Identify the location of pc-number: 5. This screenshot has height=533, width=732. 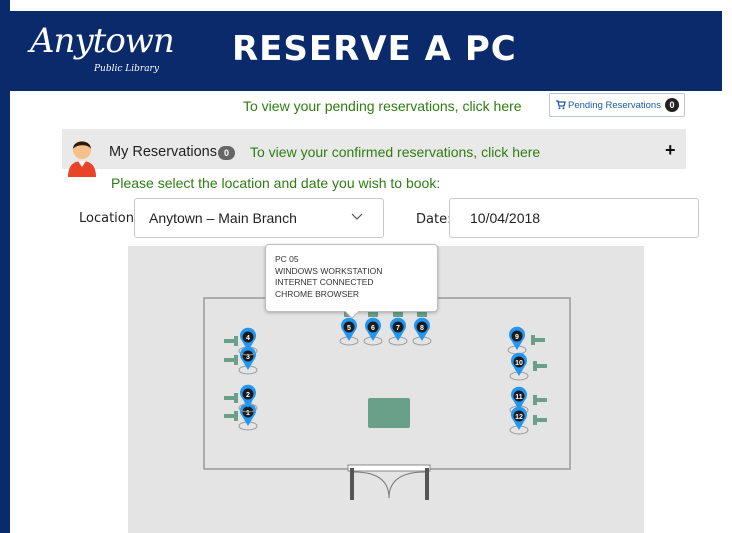
(349, 328).